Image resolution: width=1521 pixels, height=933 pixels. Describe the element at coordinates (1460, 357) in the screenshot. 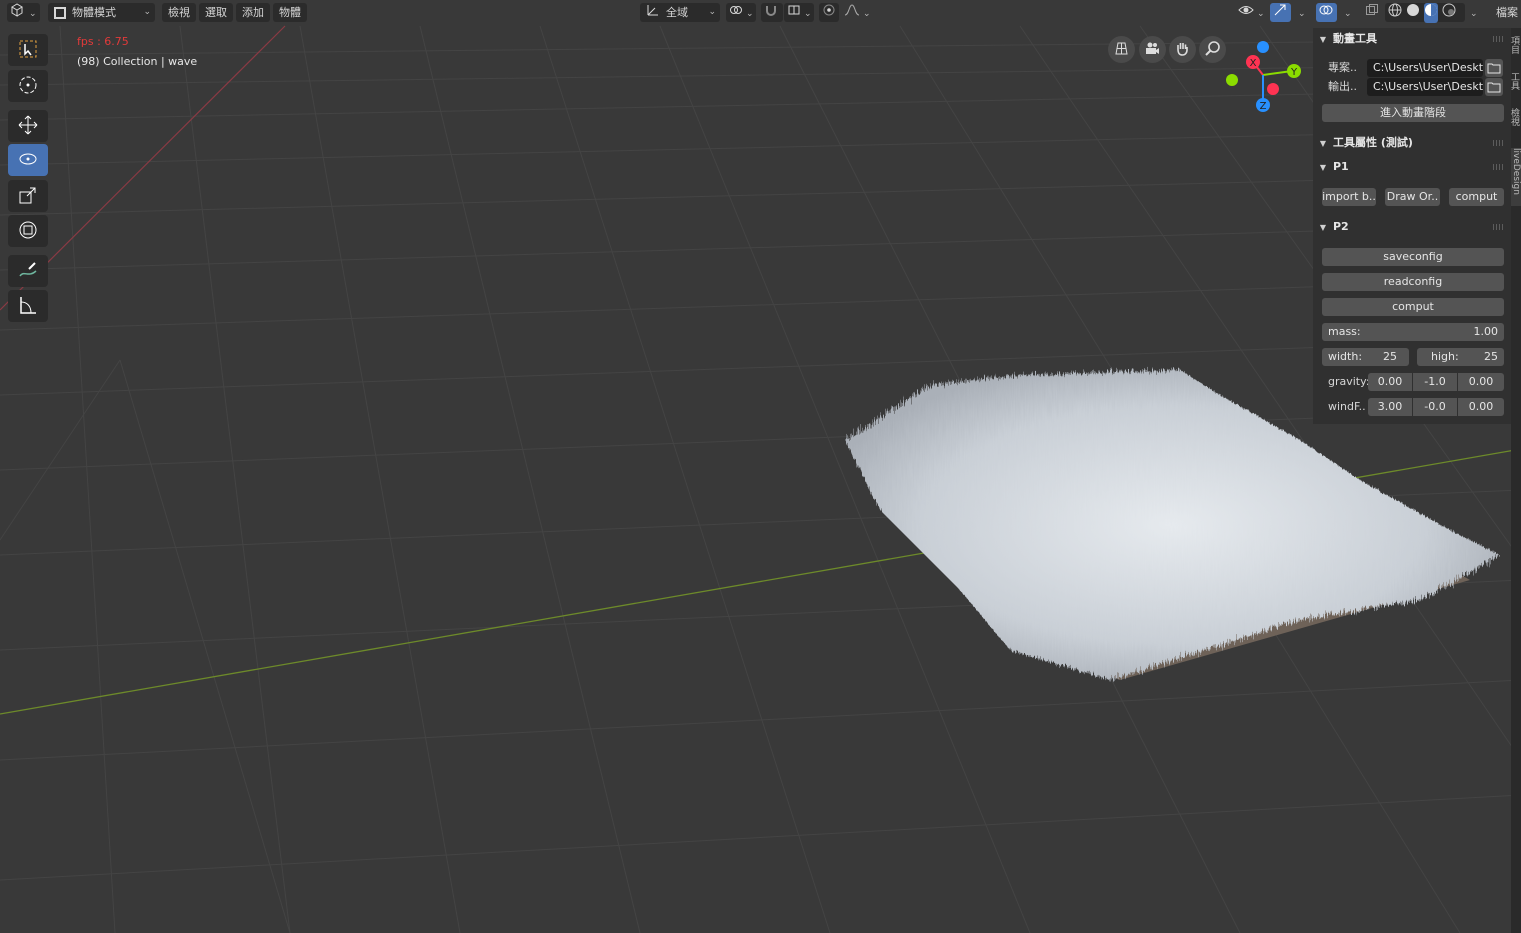

I see `high-field: high: 25` at that location.